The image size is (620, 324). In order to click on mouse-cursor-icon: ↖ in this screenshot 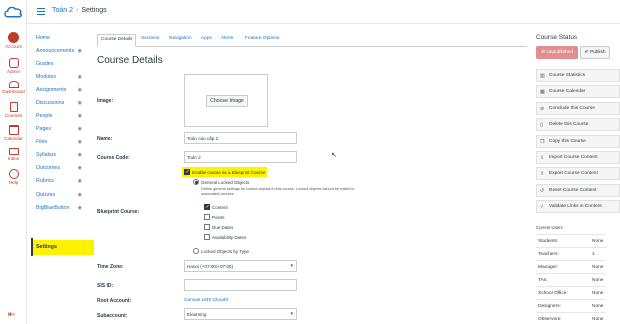, I will do `click(334, 155)`.